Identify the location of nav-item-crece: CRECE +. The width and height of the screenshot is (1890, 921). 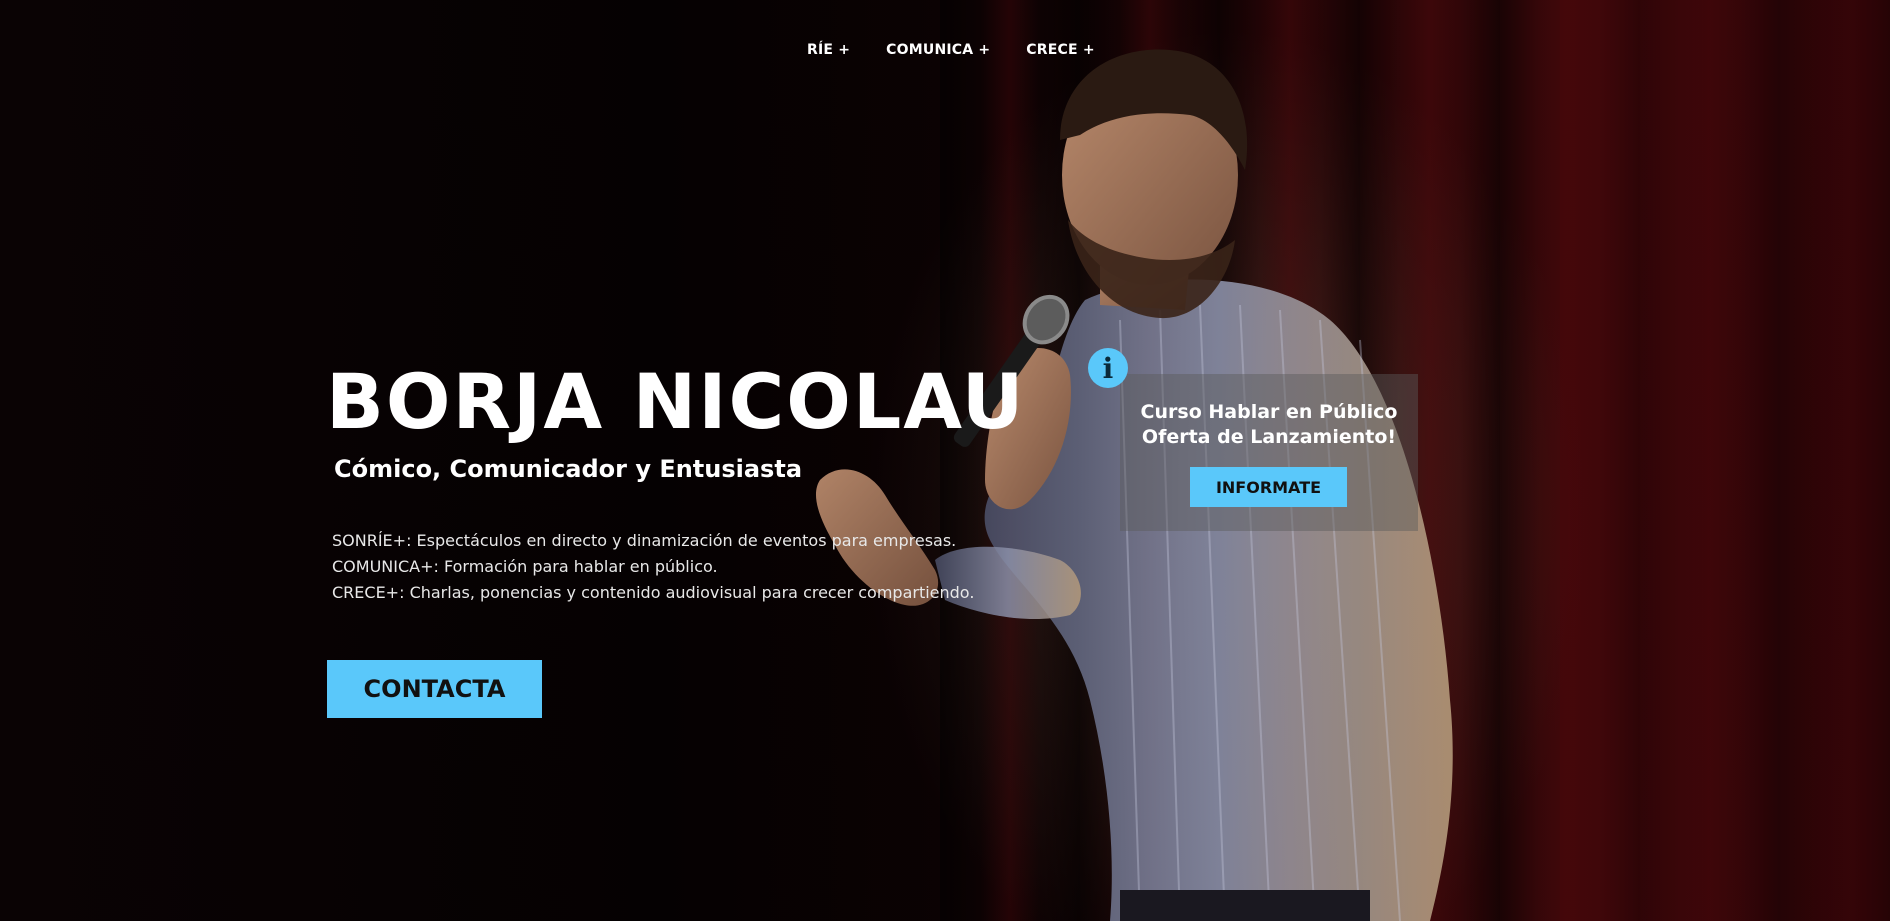
(1060, 50).